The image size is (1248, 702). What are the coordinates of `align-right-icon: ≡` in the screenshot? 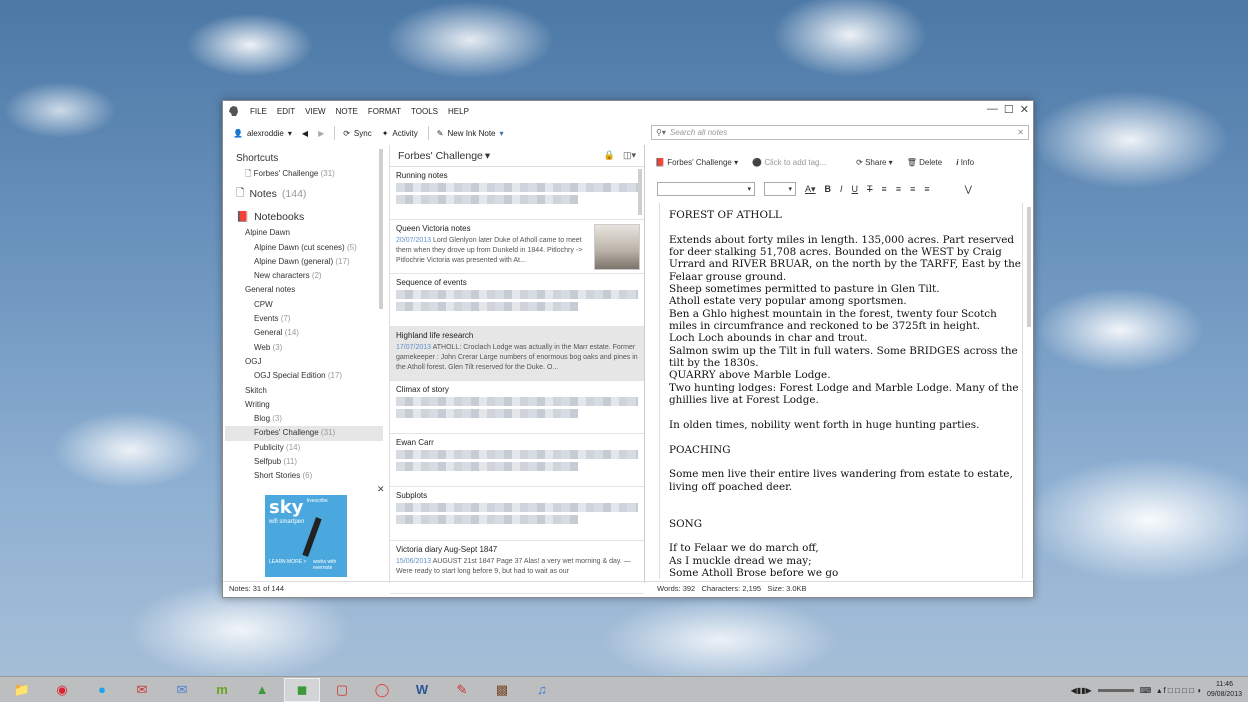 It's located at (912, 189).